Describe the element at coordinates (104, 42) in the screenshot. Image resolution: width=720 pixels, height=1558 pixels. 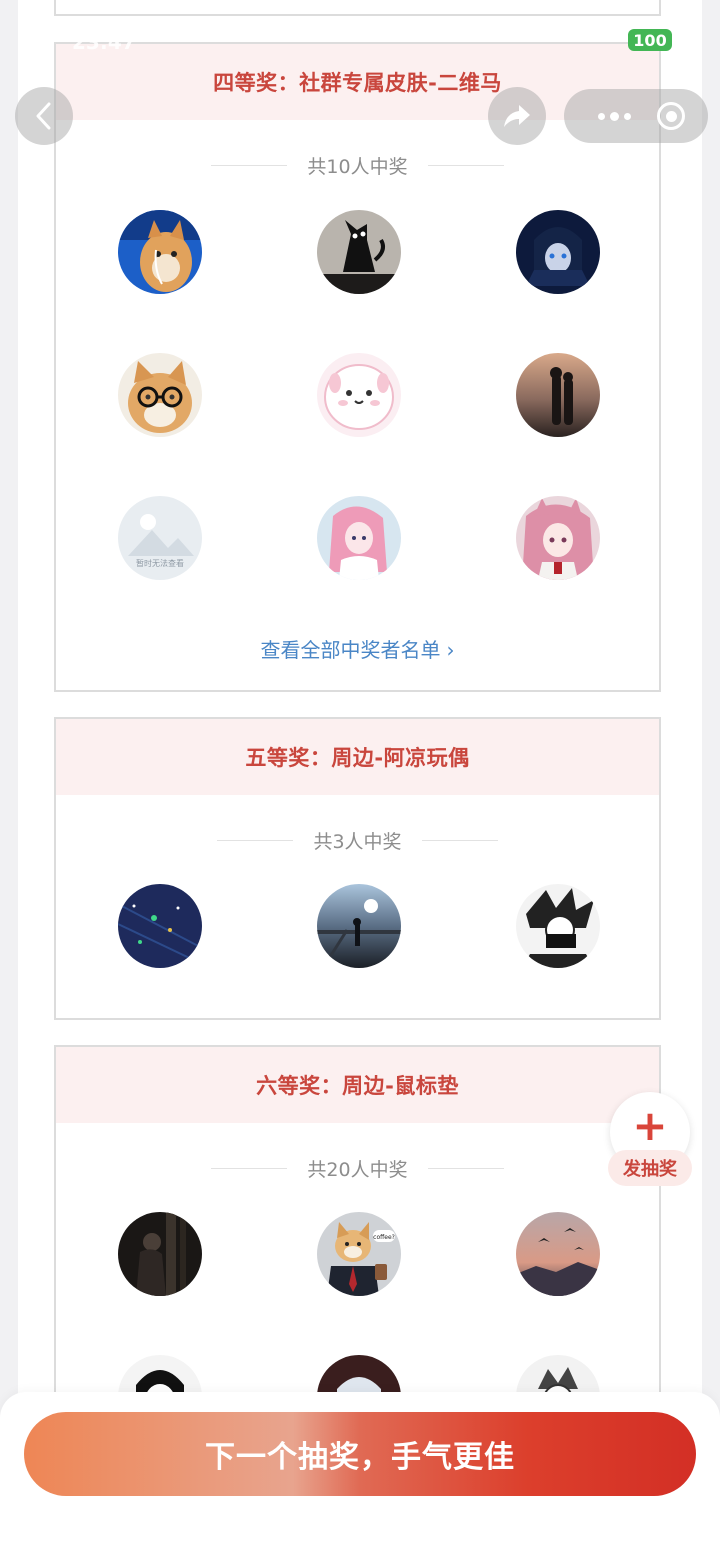
I see `status-time: 23:47` at that location.